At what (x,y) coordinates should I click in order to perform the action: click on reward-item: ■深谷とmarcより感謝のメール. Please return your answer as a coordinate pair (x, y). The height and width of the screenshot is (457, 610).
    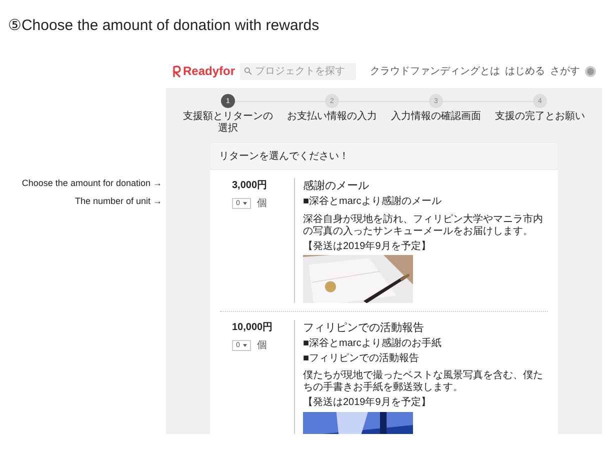
    Looking at the image, I should click on (372, 202).